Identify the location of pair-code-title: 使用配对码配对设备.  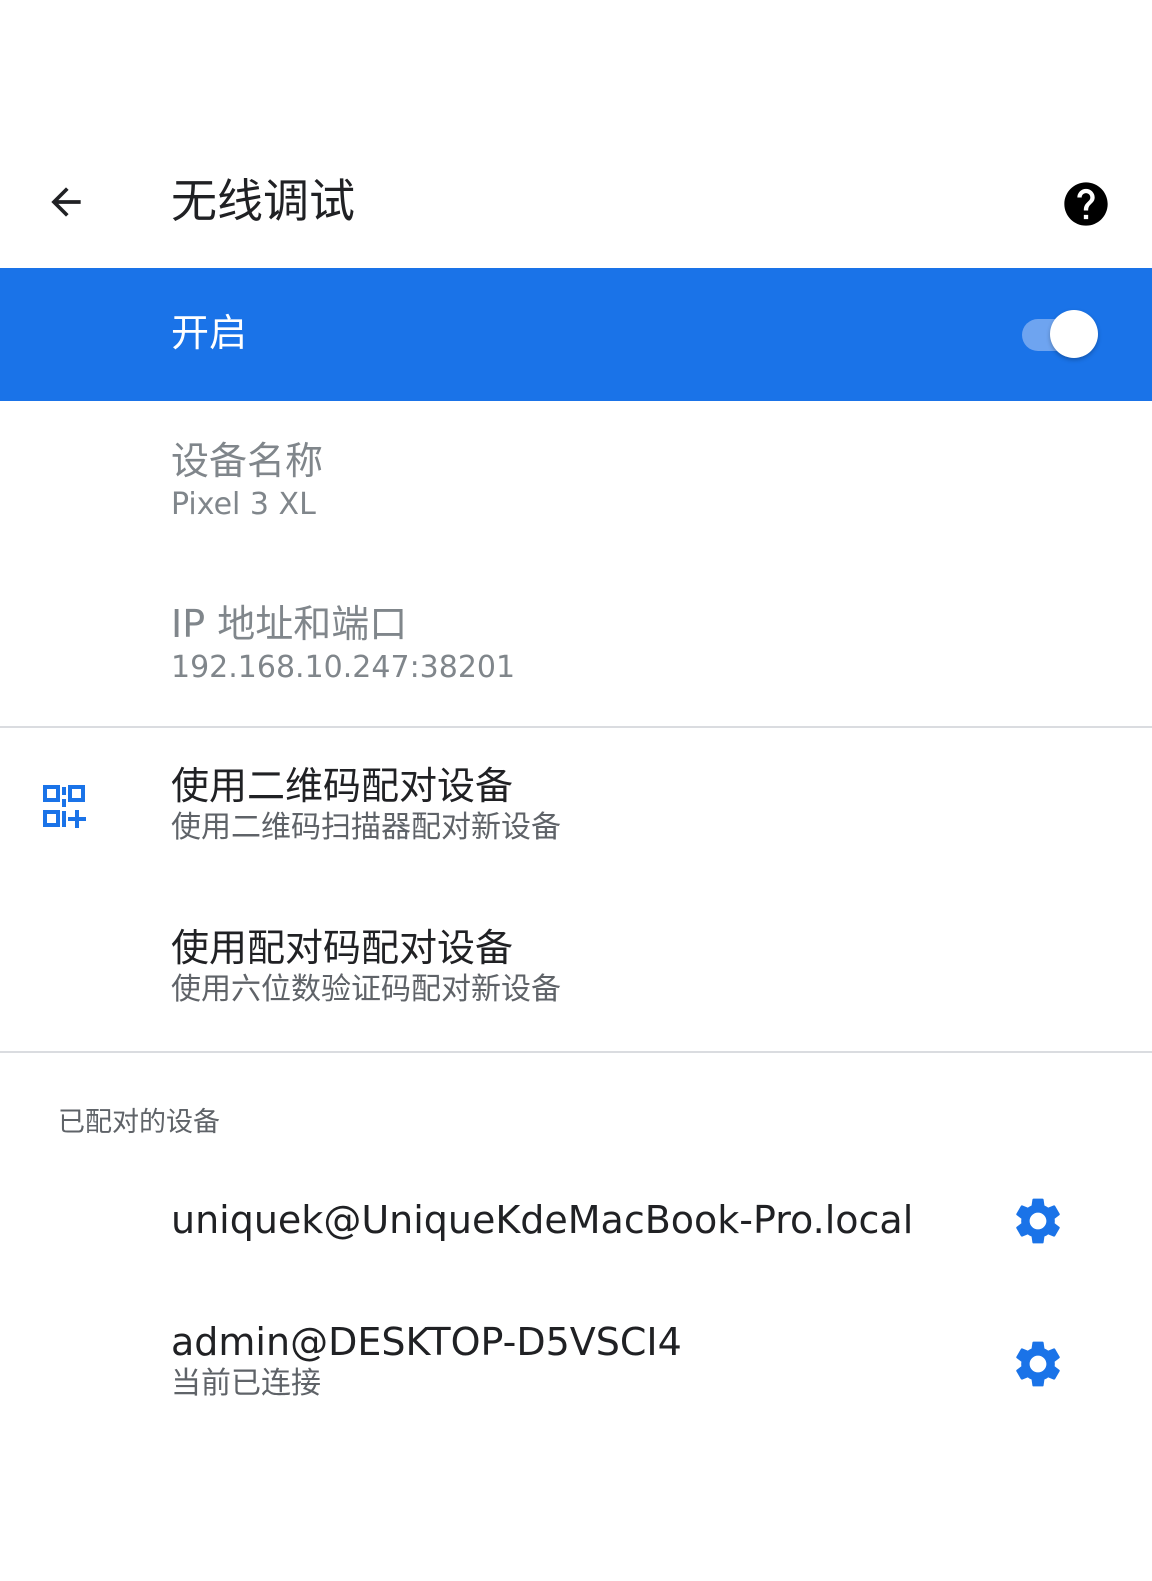
(342, 948).